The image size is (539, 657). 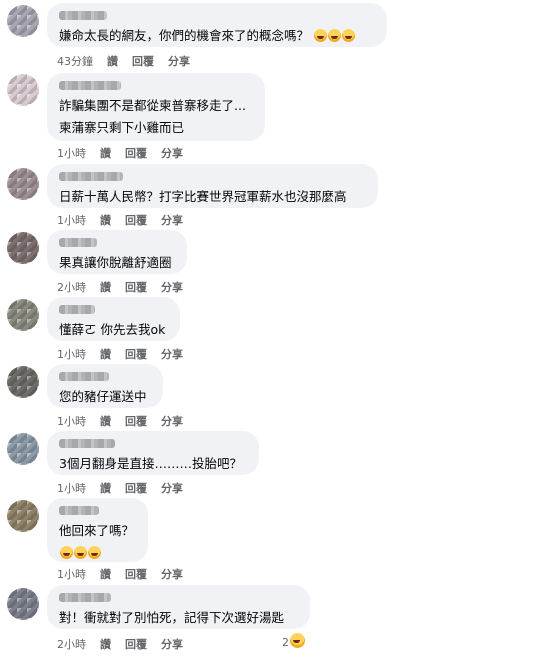 I want to click on comment-text: 您的豬仔運送中, so click(x=103, y=396).